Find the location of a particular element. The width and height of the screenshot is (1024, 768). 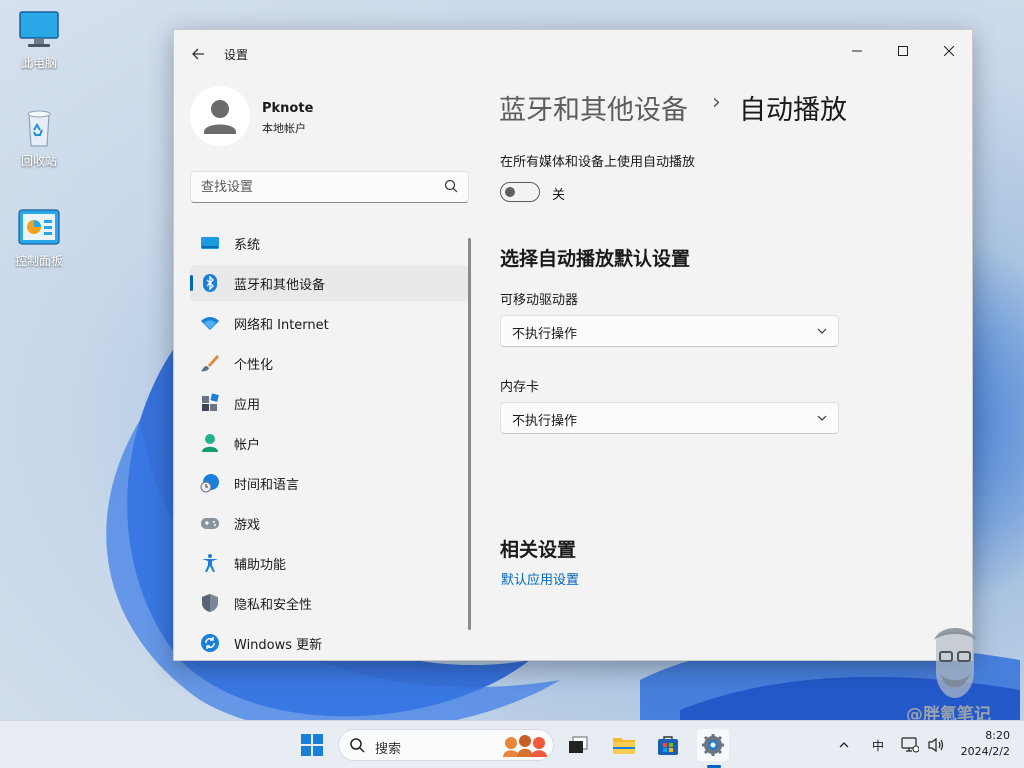

chevron-up-icon is located at coordinates (844, 745).